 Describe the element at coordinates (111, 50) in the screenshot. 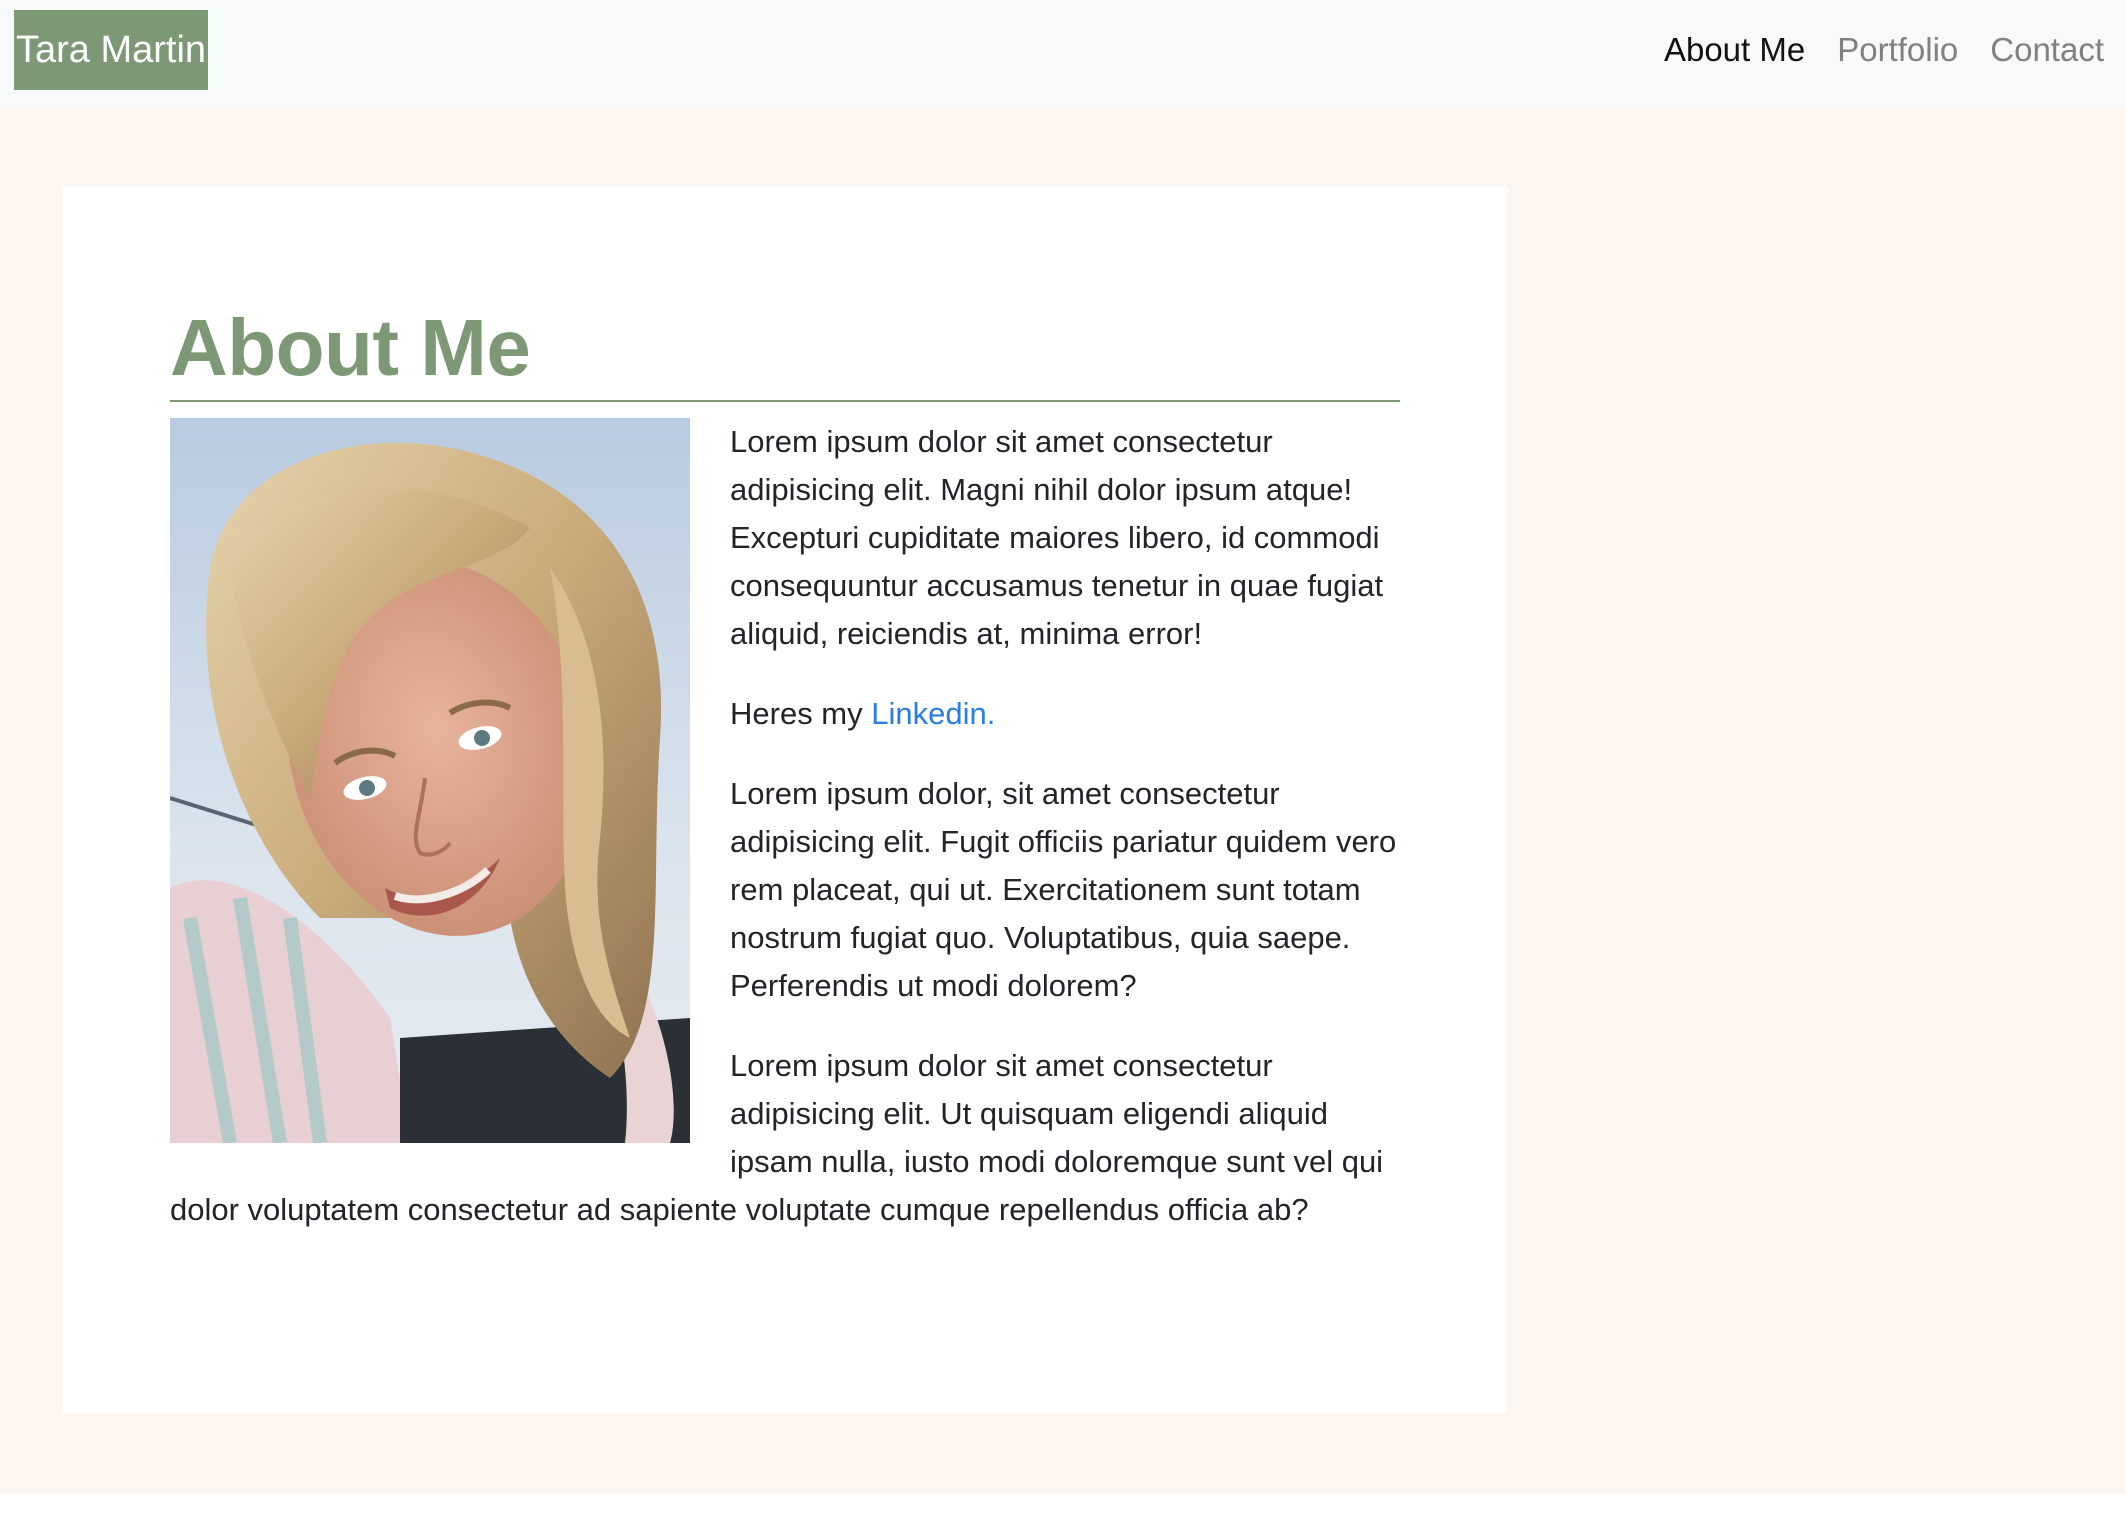

I see `brand-logo: Tara Martin` at that location.